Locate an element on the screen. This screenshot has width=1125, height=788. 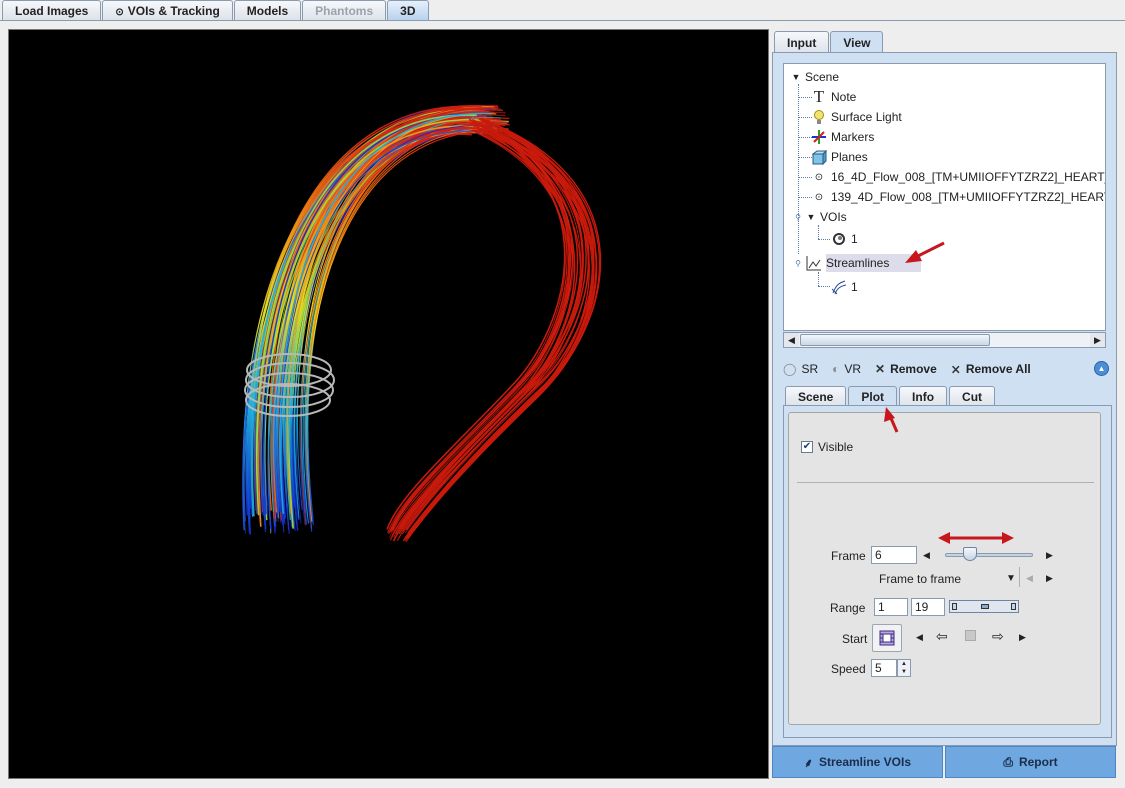
tab-phantoms: Phantoms is located at coordinates (344, 10).